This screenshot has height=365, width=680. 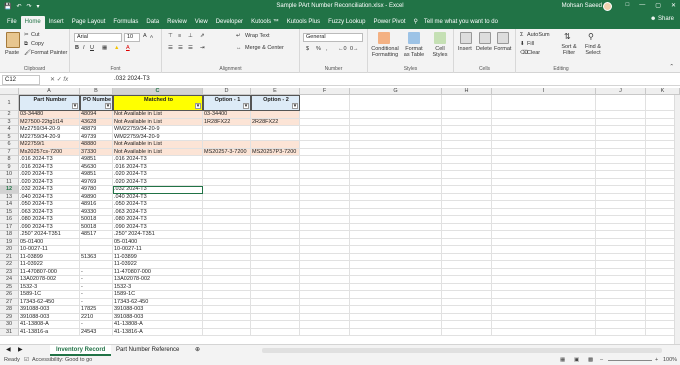 What do you see at coordinates (9, 310) in the screenshot?
I see `row-header: 28` at bounding box center [9, 310].